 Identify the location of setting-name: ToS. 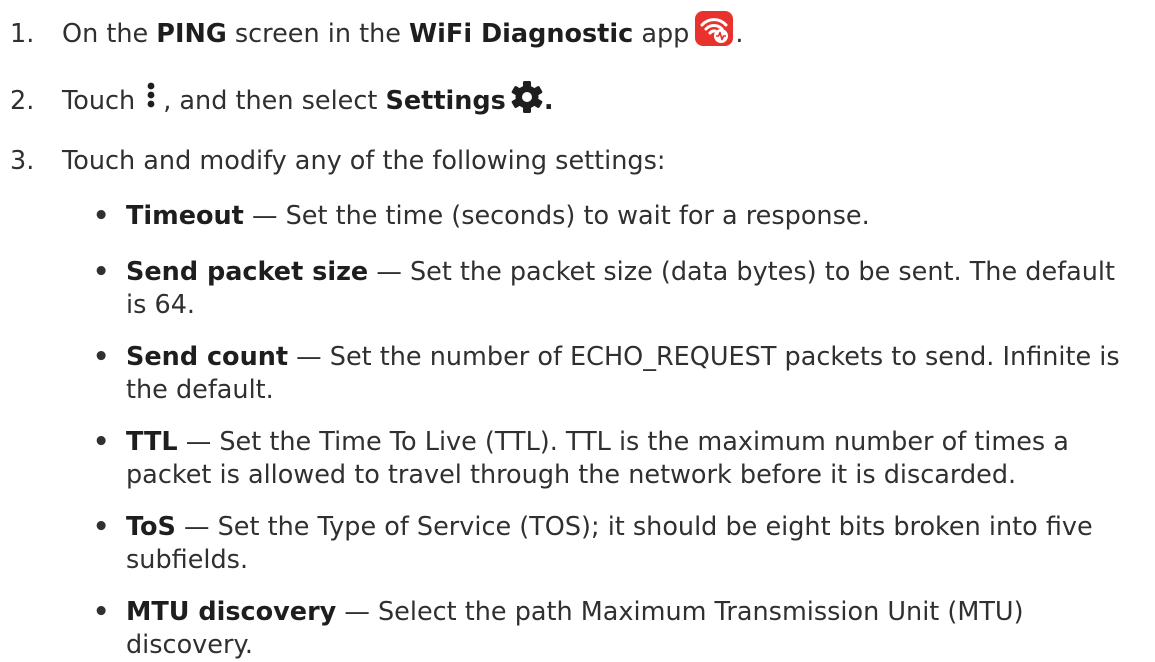
(151, 527).